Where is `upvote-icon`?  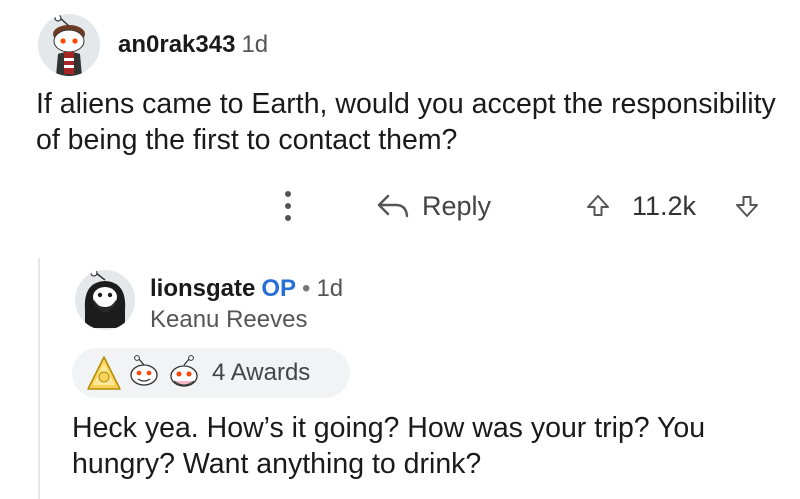 upvote-icon is located at coordinates (598, 206).